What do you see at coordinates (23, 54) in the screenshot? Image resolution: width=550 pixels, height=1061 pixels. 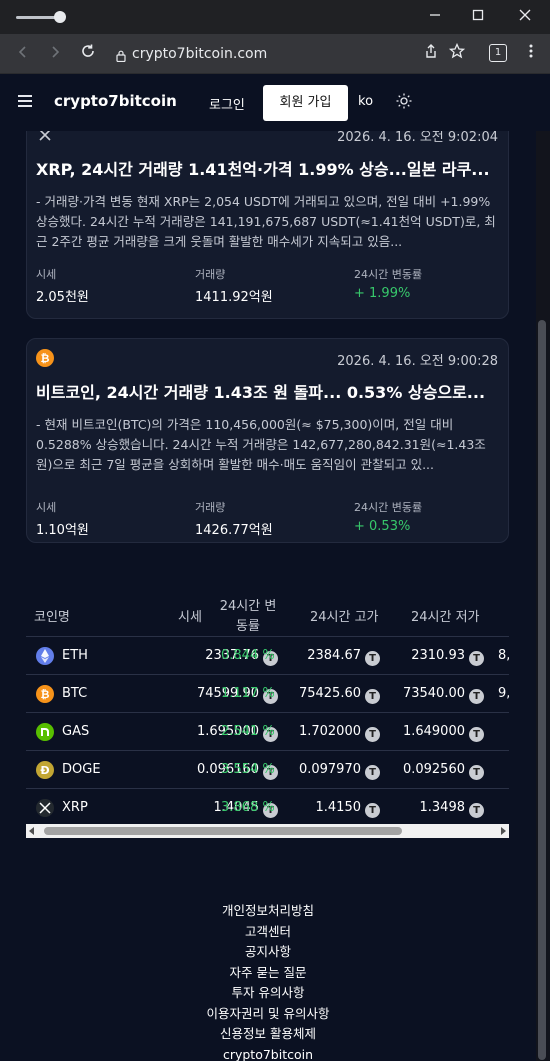 I see `back-arrow-icon` at bounding box center [23, 54].